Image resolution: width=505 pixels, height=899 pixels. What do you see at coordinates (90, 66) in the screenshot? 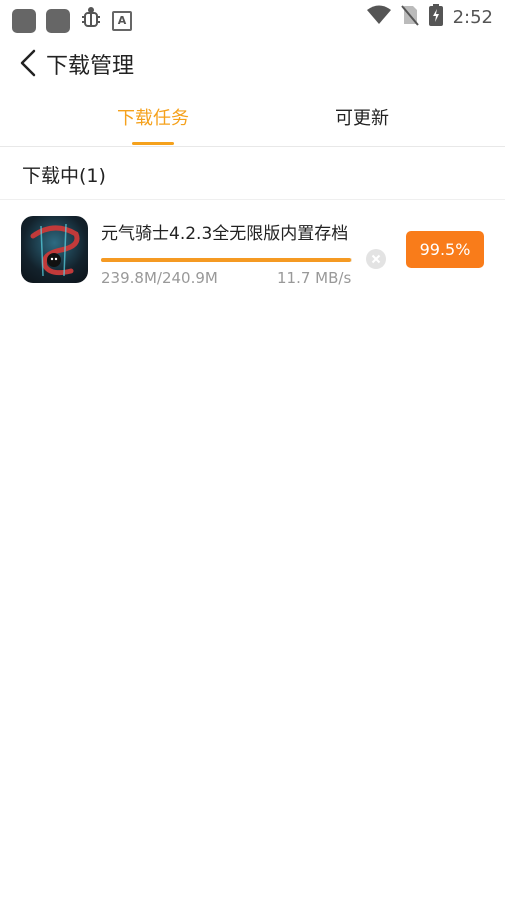
I see `page-title: 下载管理` at bounding box center [90, 66].